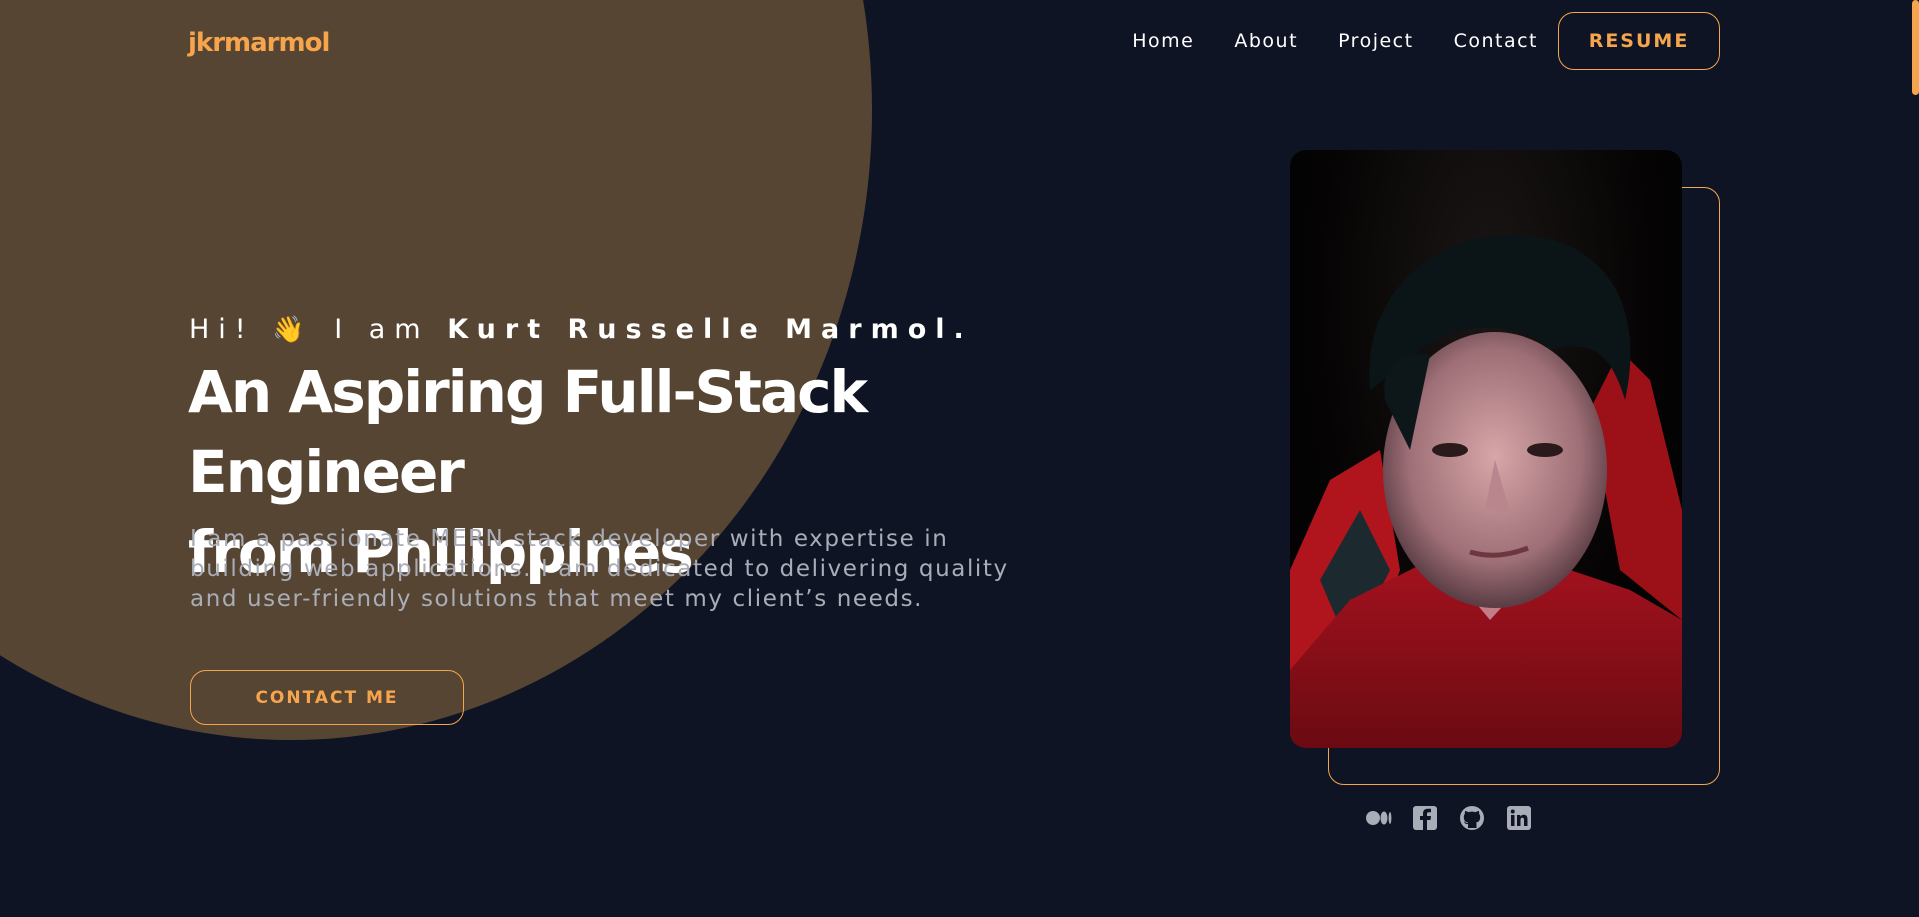 The image size is (1919, 917). I want to click on greeting-mid: I am, so click(382, 329).